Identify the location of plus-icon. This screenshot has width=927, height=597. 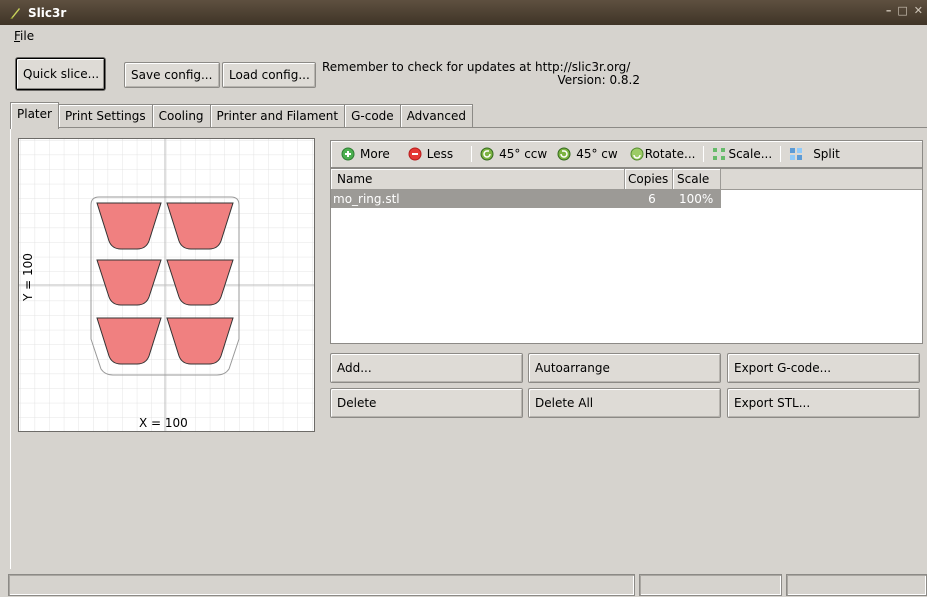
(348, 154).